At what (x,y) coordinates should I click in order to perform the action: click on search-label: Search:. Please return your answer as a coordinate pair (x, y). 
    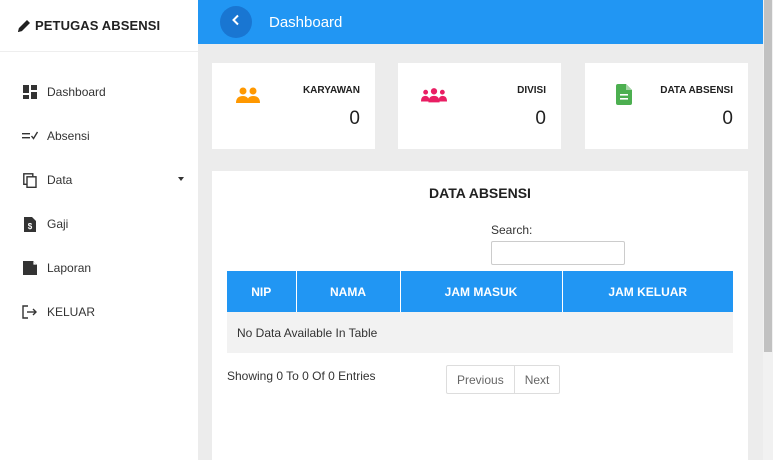
    Looking at the image, I should click on (512, 230).